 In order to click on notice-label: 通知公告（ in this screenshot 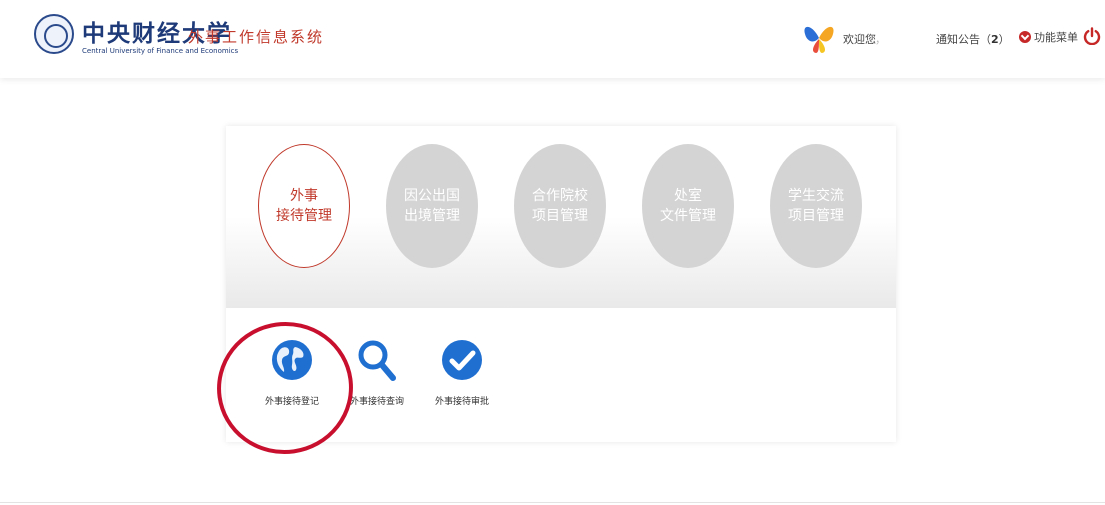, I will do `click(963, 39)`.